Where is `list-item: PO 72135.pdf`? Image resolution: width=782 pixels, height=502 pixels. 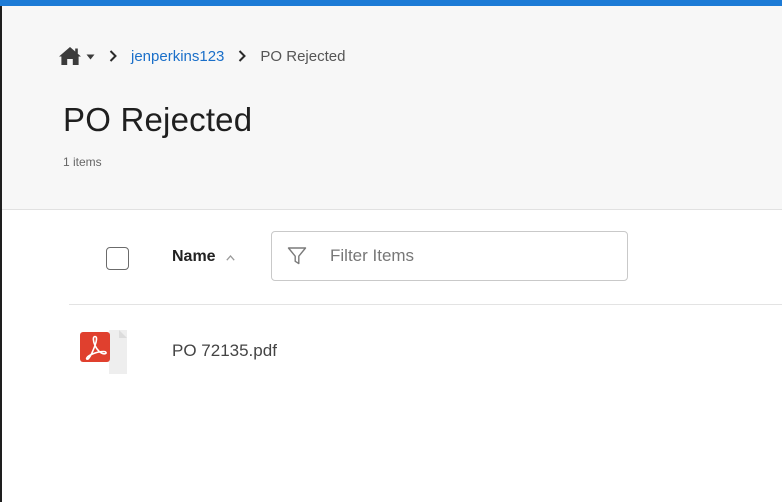
list-item: PO 72135.pdf is located at coordinates (425, 351).